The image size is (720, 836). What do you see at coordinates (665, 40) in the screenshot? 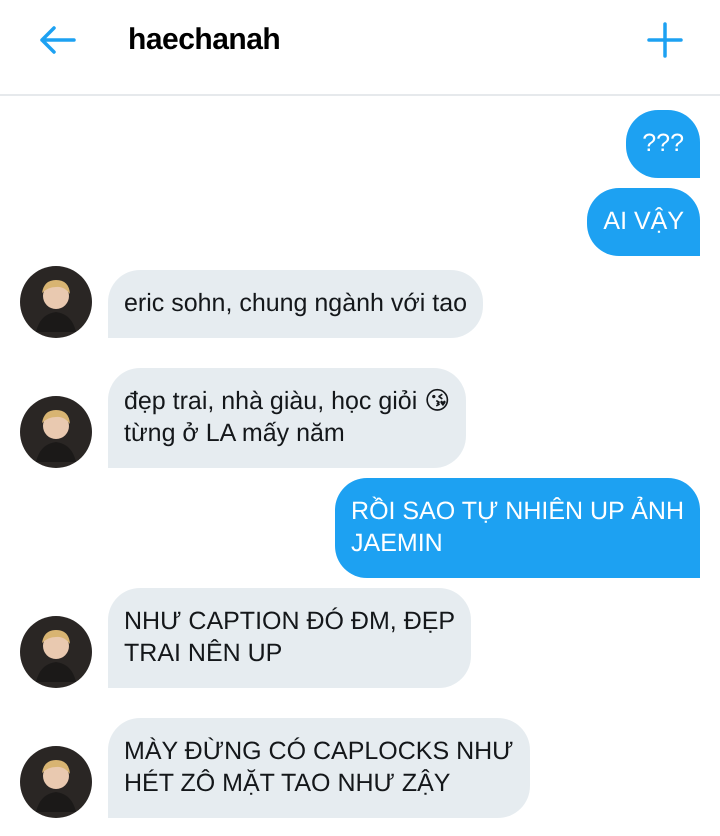
I see `plus-icon` at bounding box center [665, 40].